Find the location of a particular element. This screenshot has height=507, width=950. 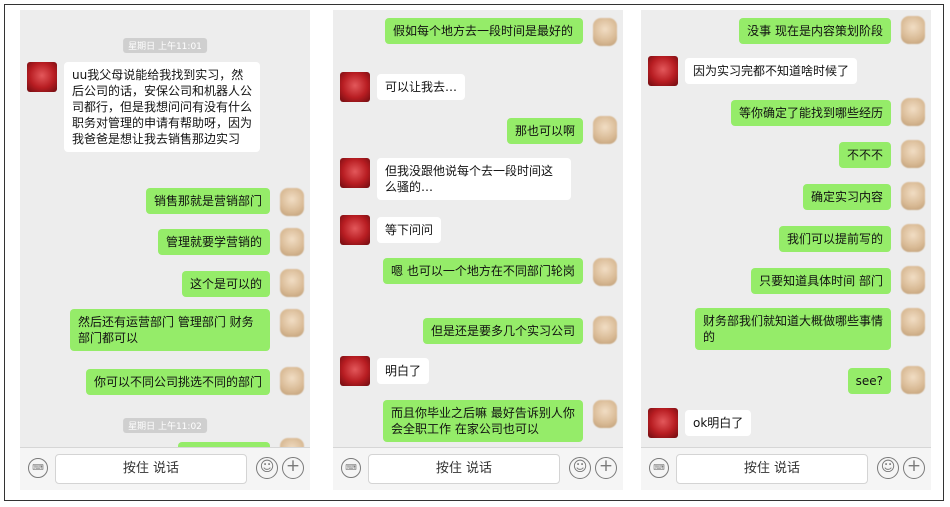

message-bubble-sent: 没事 现在是内容策划阶段 is located at coordinates (815, 31).